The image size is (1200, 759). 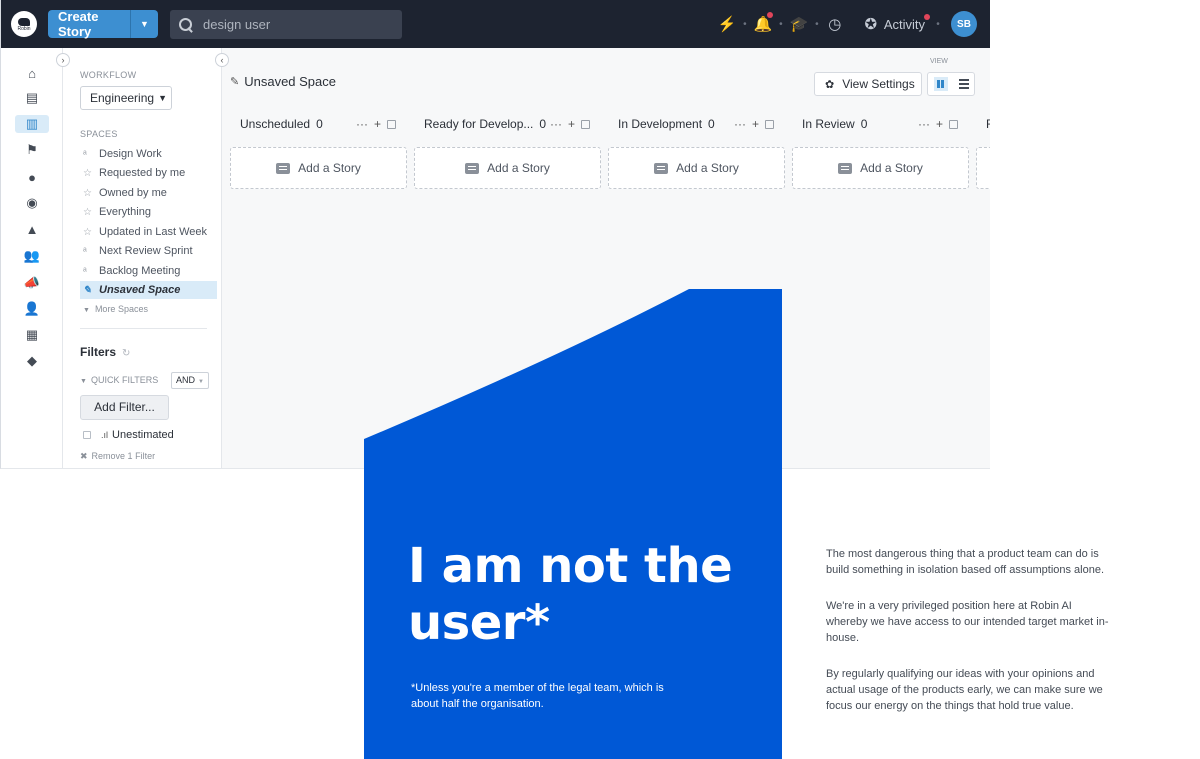 What do you see at coordinates (983, 168) in the screenshot?
I see `add-story-card` at bounding box center [983, 168].